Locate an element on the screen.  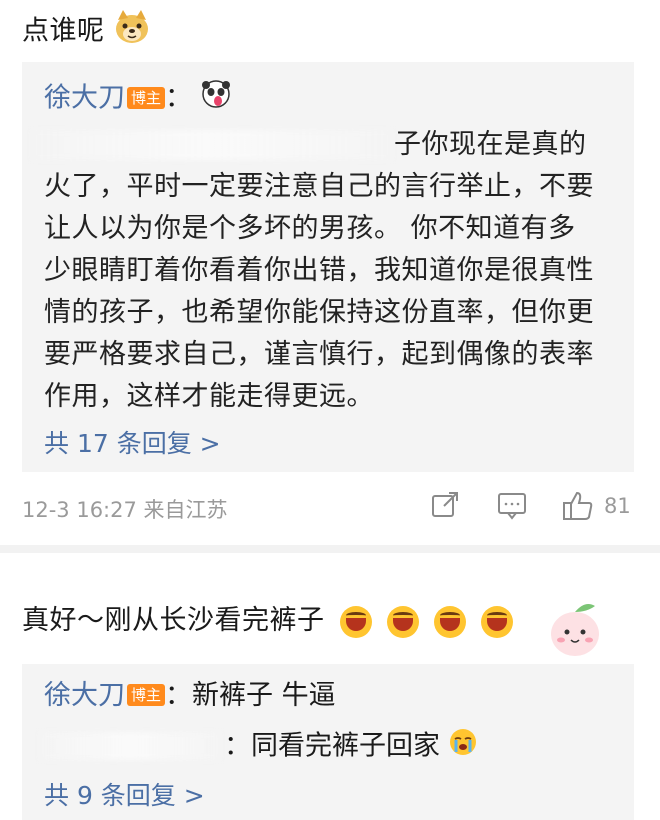
thumbs-up-icon is located at coordinates (578, 508).